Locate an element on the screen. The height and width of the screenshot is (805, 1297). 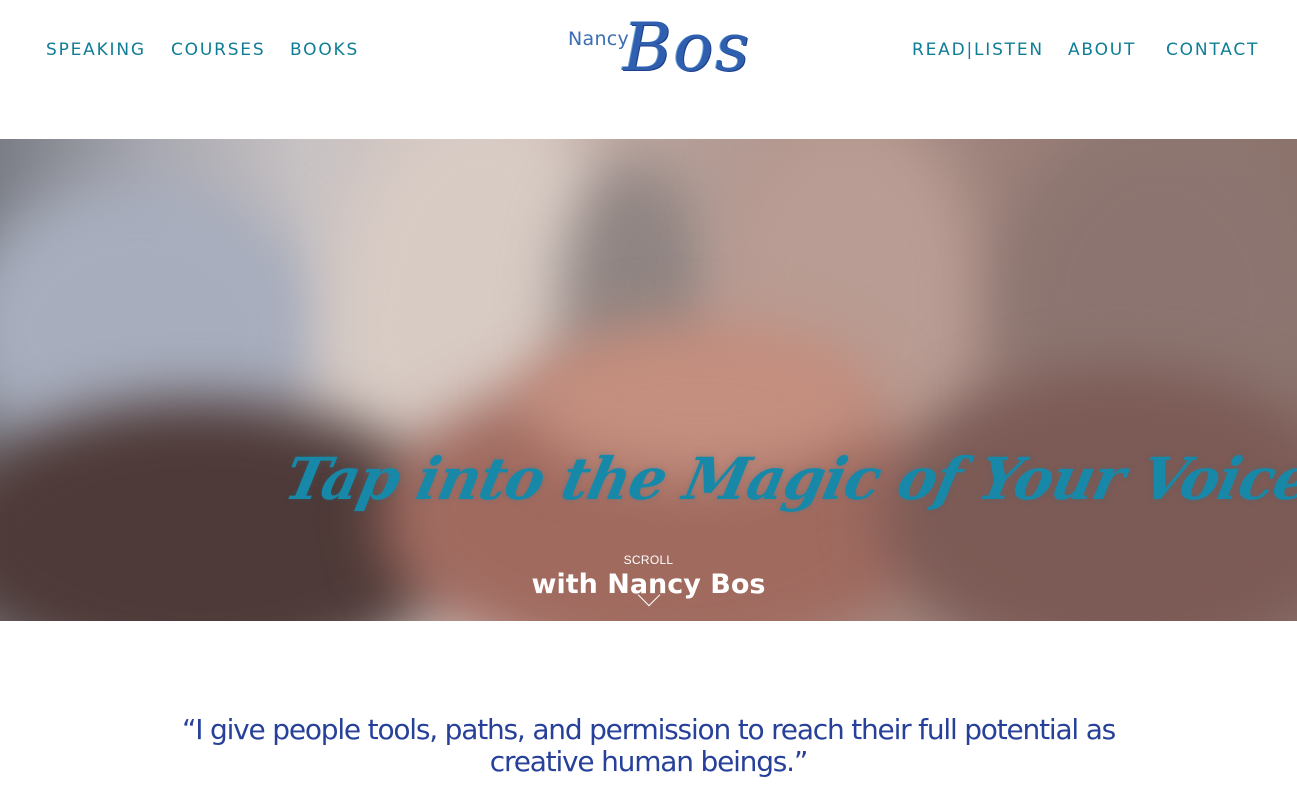
nav-courses: COURSES is located at coordinates (218, 50).